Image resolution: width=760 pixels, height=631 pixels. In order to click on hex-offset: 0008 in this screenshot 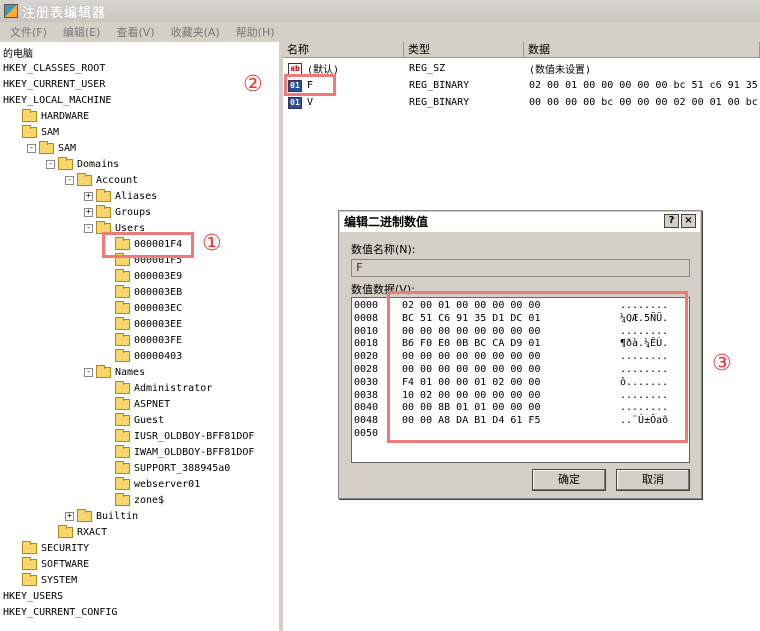, I will do `click(366, 318)`.